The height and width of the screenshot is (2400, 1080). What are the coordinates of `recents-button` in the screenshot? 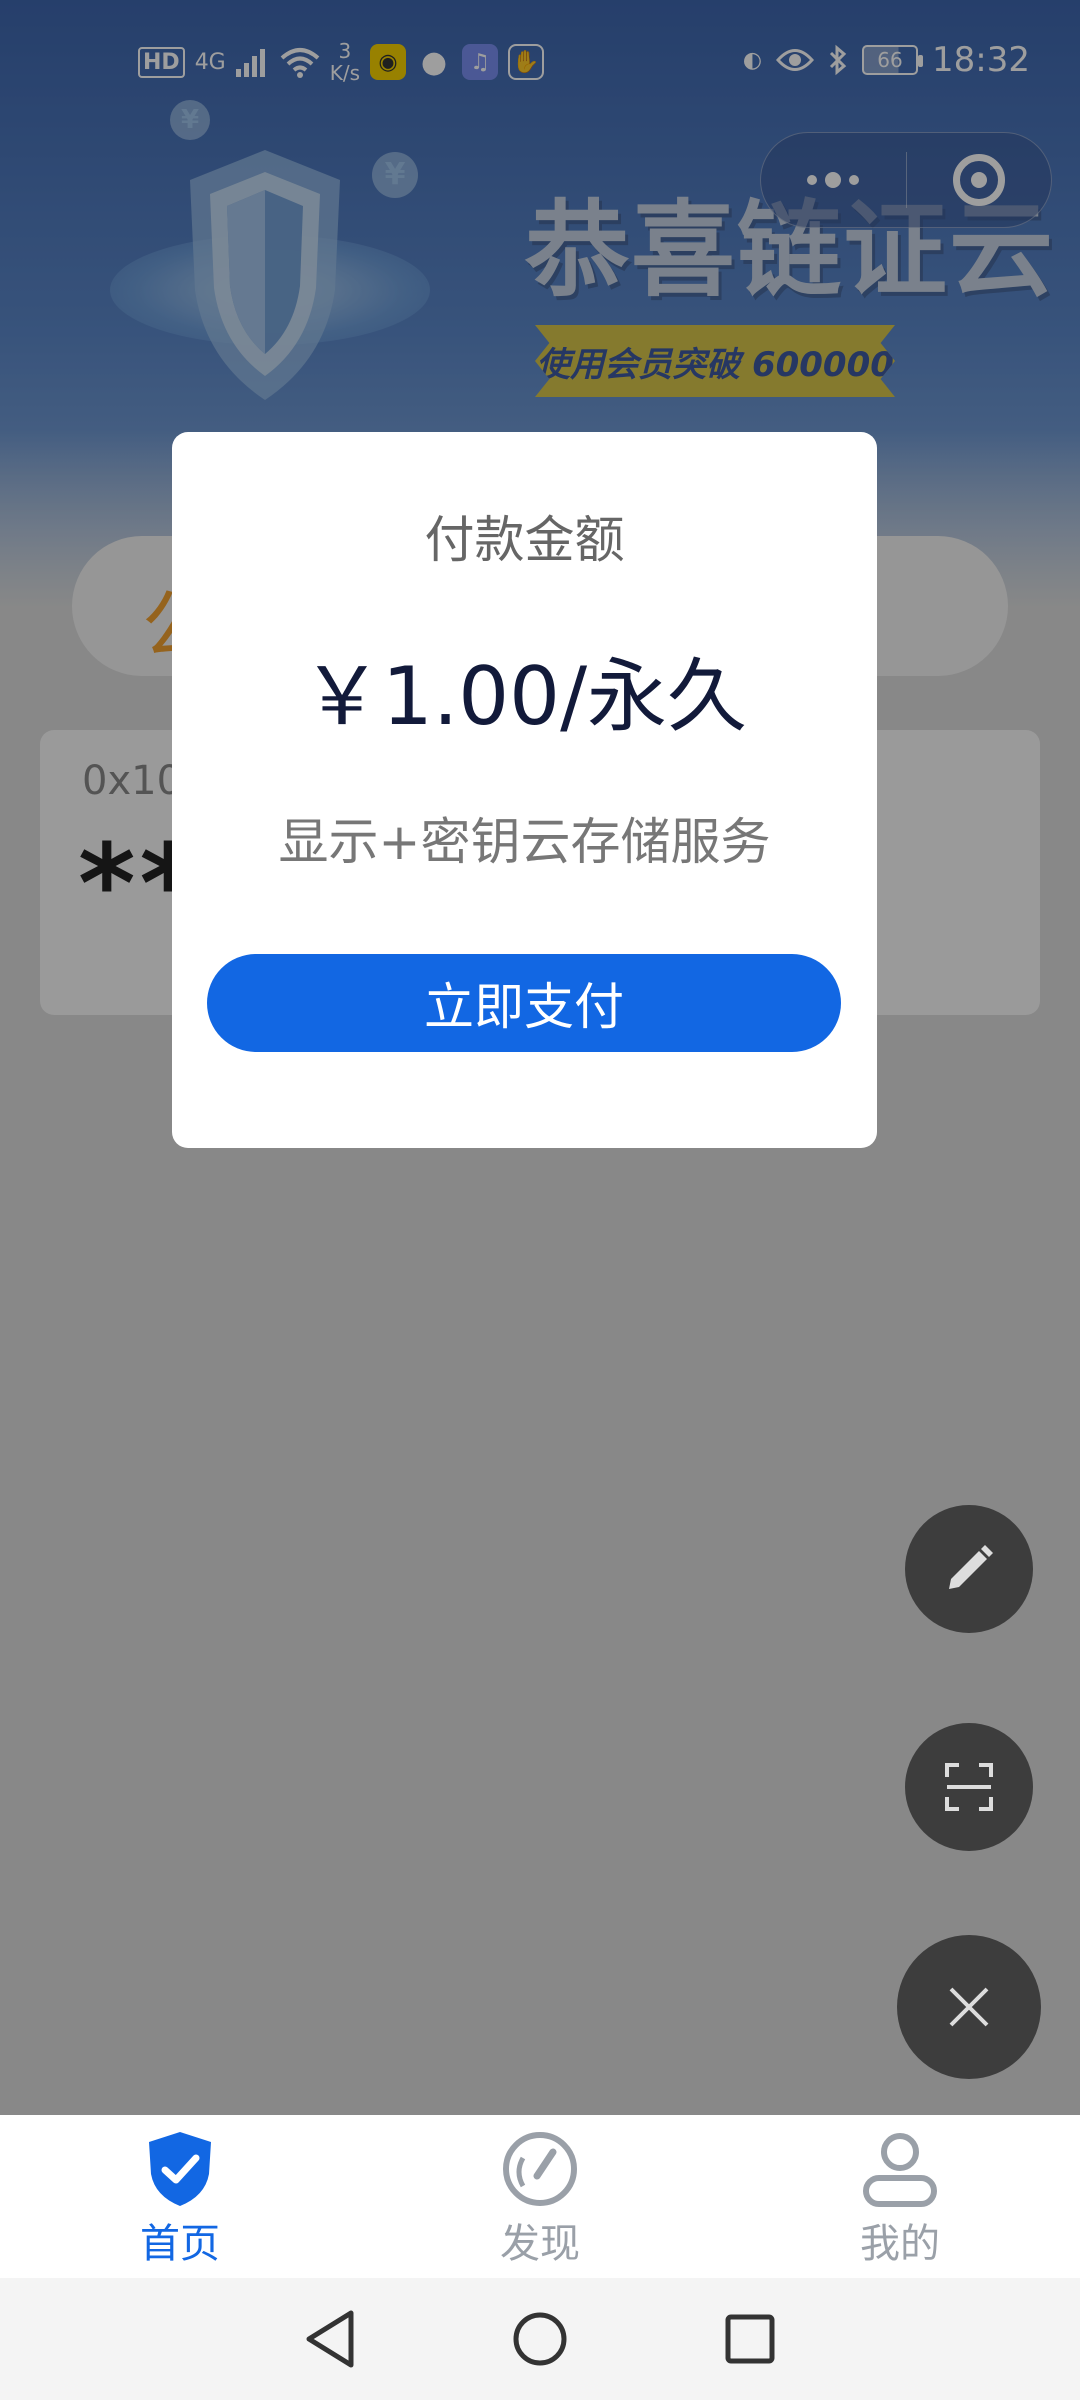 It's located at (750, 2339).